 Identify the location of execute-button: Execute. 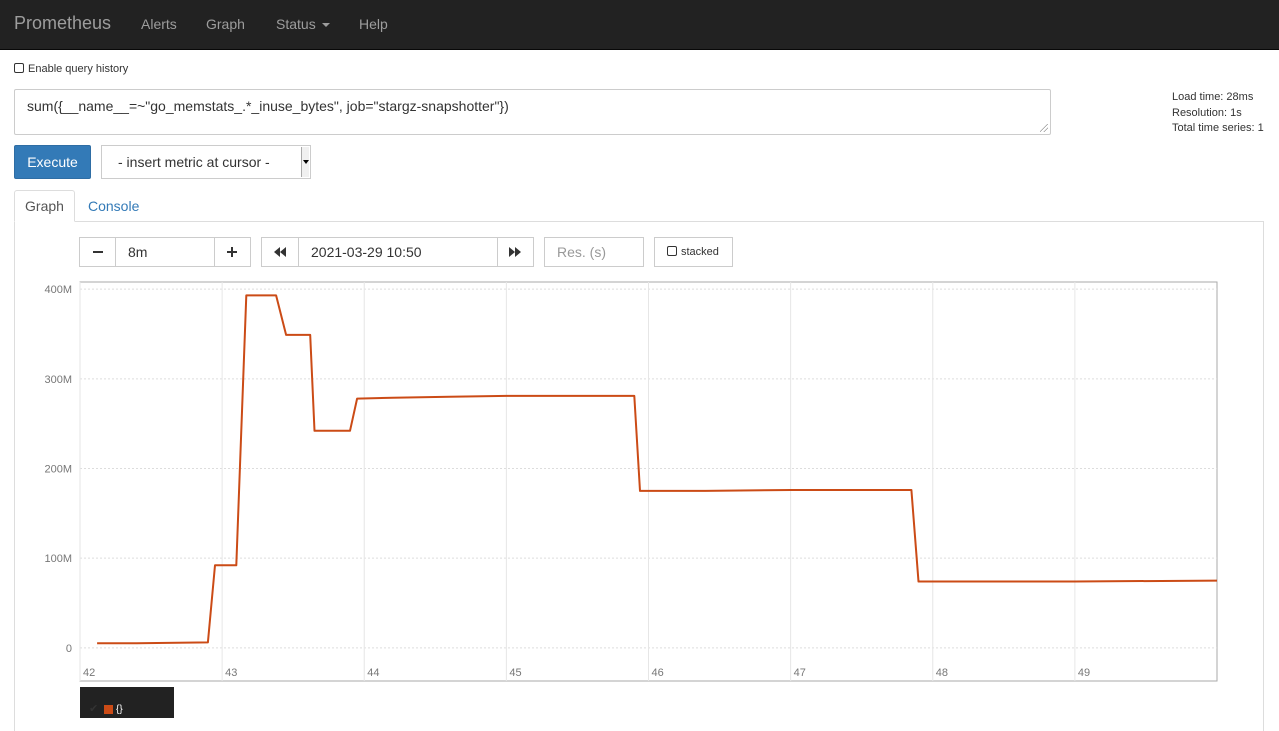
(52, 162).